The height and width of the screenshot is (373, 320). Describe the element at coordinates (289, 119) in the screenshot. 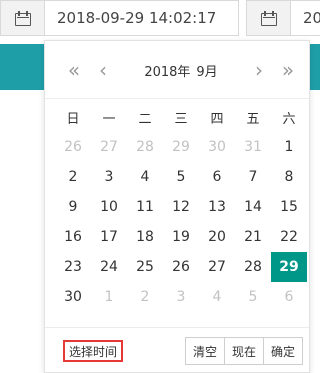

I see `weekday-label: 六` at that location.